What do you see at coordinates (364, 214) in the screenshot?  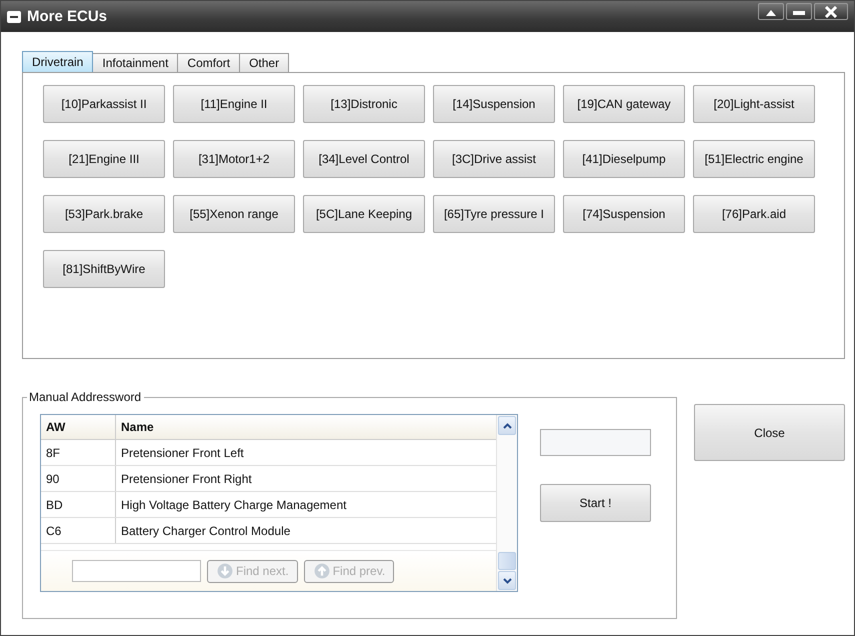 I see `ecu-button: [5C]Lane Keeping` at bounding box center [364, 214].